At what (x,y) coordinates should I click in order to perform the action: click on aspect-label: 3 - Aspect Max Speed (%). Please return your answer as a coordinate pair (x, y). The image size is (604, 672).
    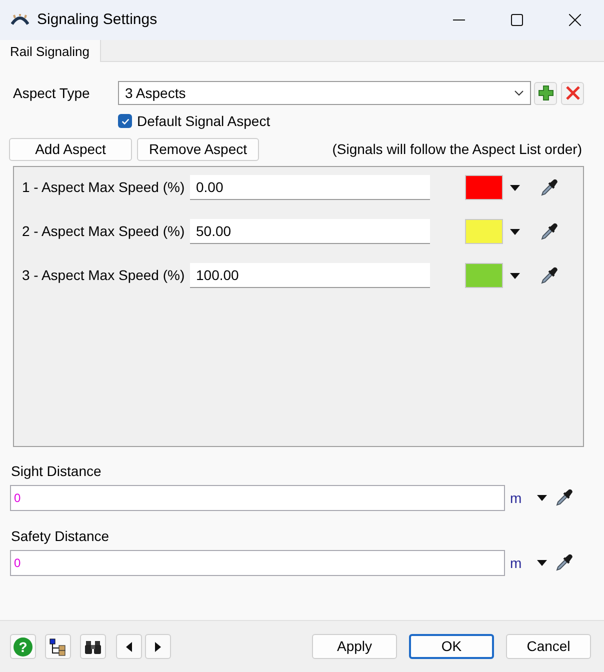
    Looking at the image, I should click on (104, 275).